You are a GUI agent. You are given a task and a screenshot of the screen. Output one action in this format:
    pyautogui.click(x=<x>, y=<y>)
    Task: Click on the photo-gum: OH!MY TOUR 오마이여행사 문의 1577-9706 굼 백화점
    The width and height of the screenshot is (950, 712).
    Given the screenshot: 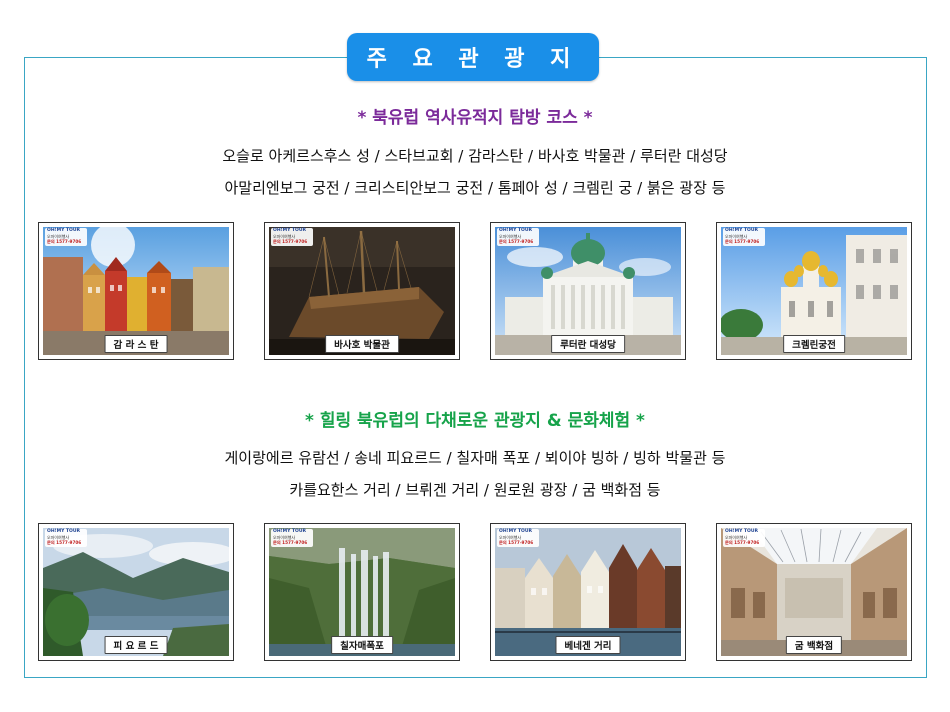 What is the action you would take?
    pyautogui.click(x=814, y=592)
    